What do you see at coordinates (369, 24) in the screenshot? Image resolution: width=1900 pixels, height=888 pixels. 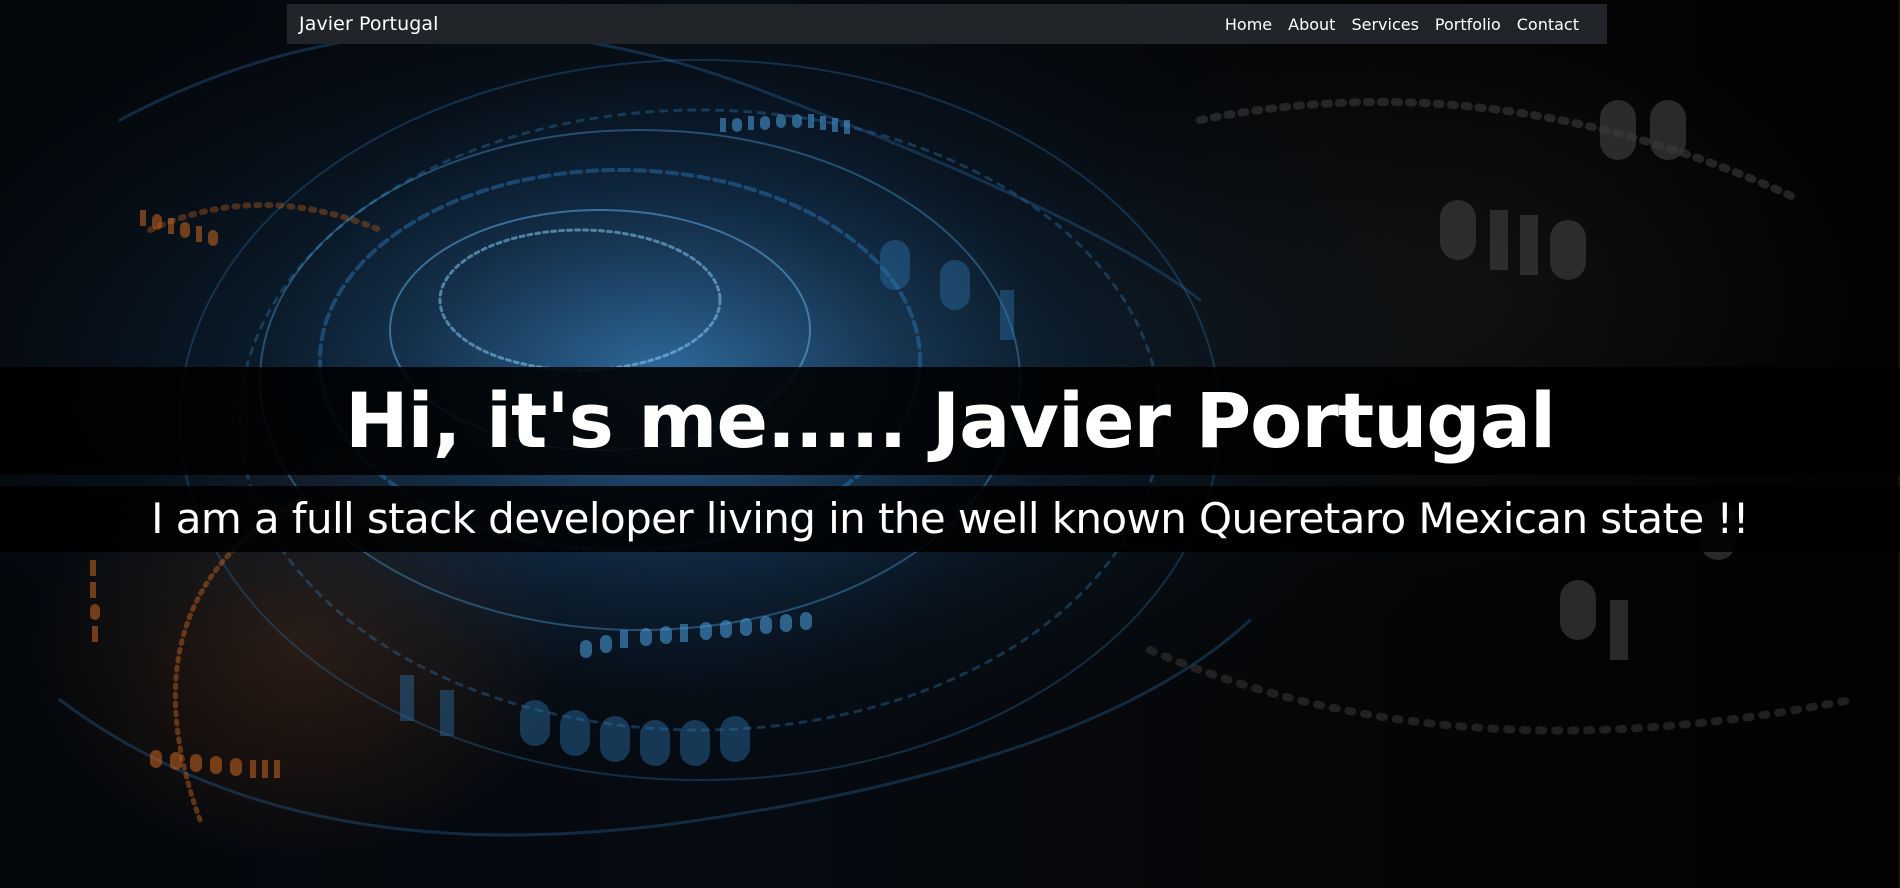 I see `navbar-brand: Javier Portugal` at bounding box center [369, 24].